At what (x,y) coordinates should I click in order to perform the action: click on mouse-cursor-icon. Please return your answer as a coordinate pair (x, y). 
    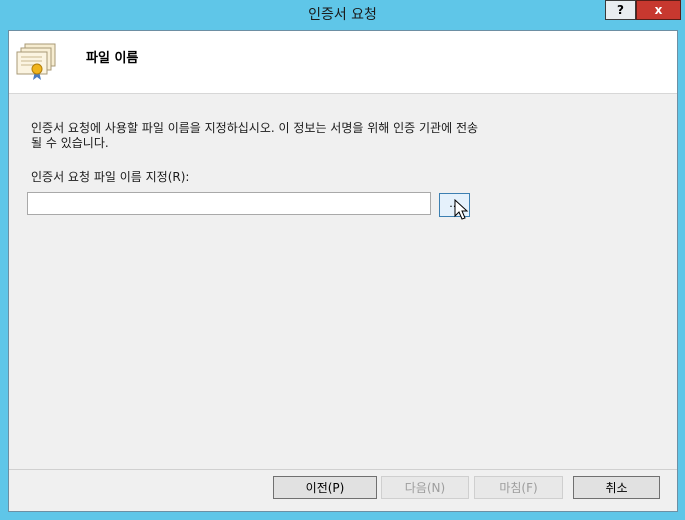
    Looking at the image, I should click on (461, 209).